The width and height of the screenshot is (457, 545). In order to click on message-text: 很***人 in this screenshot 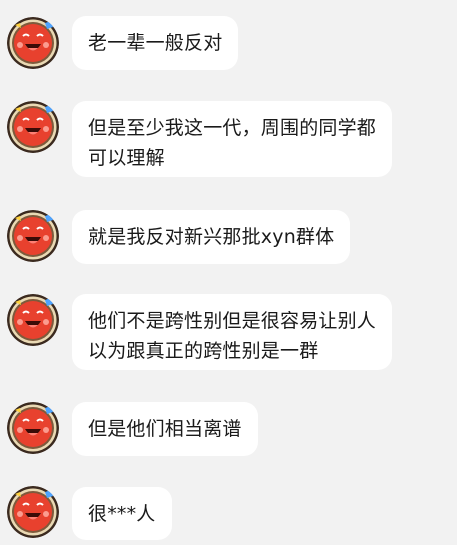, I will do `click(122, 514)`.